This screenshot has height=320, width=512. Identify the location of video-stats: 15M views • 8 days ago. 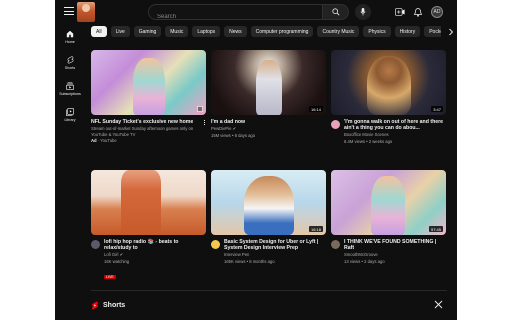
(233, 135).